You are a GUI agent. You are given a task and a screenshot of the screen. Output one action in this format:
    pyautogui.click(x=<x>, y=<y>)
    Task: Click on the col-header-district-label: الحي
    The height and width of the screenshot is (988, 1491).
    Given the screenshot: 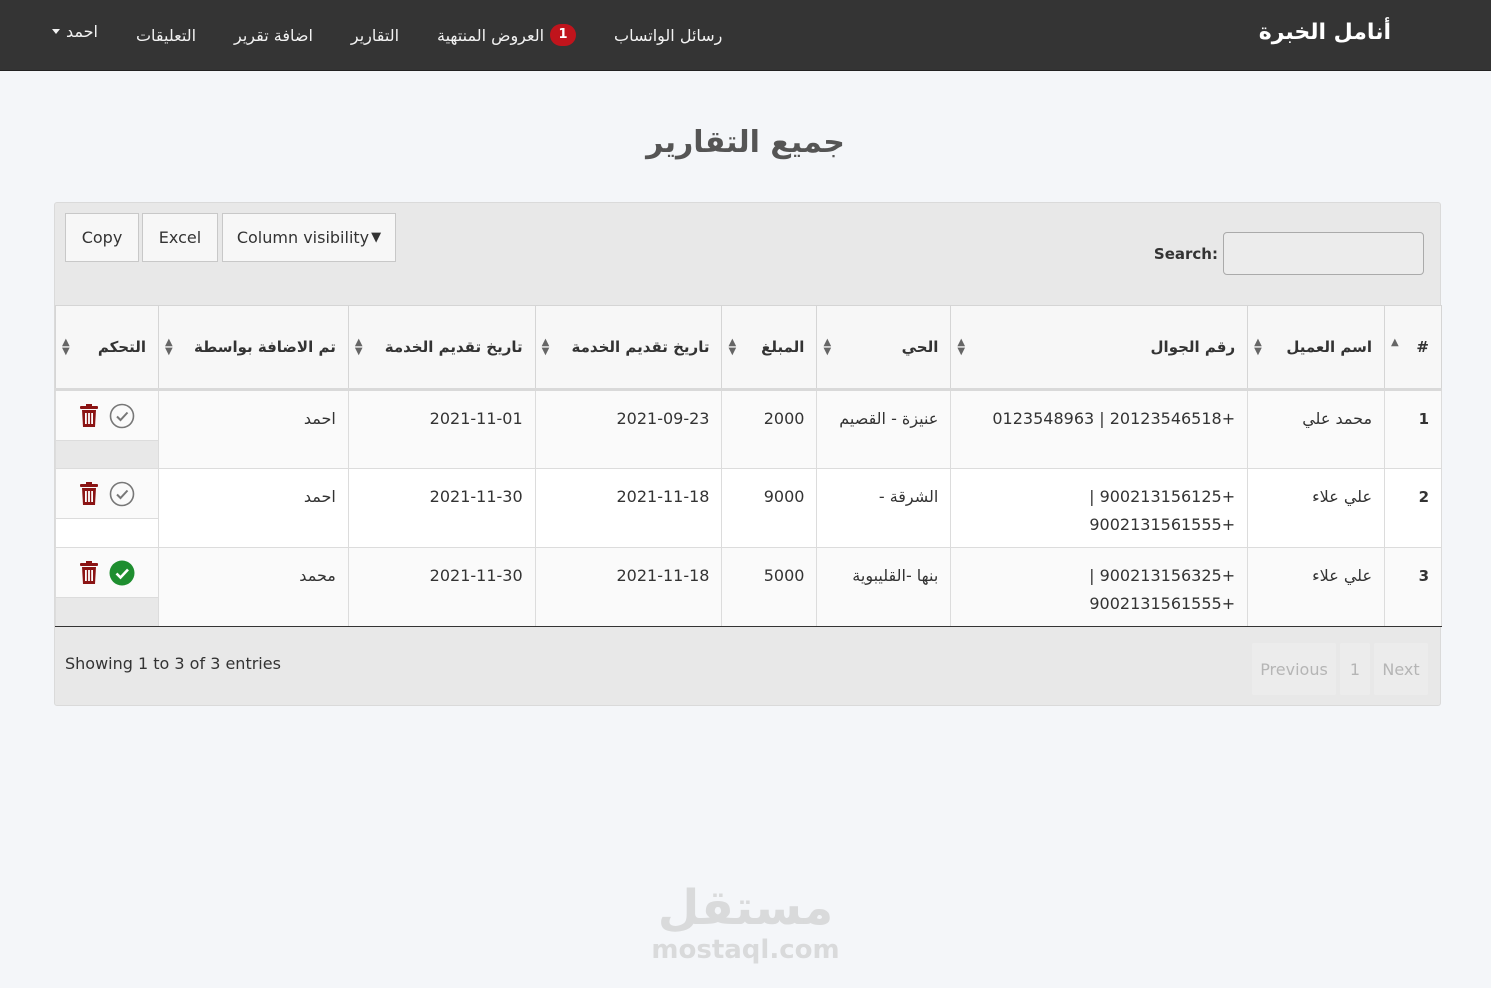 What is the action you would take?
    pyautogui.click(x=920, y=347)
    